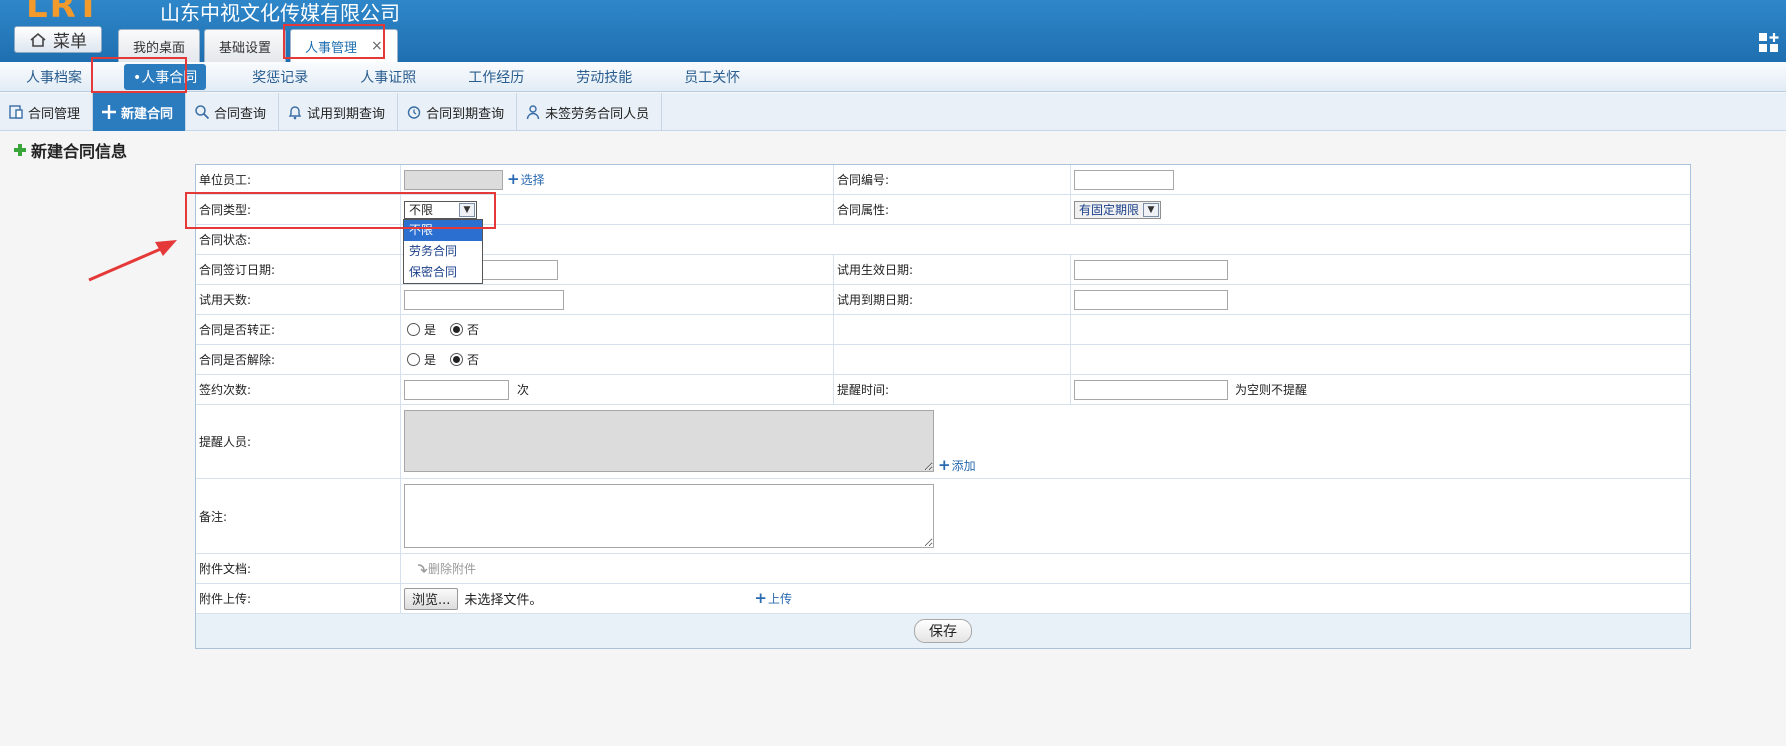 The height and width of the screenshot is (746, 1786). What do you see at coordinates (617, 359) in the screenshot?
I see `terminated-cell: 是 否` at bounding box center [617, 359].